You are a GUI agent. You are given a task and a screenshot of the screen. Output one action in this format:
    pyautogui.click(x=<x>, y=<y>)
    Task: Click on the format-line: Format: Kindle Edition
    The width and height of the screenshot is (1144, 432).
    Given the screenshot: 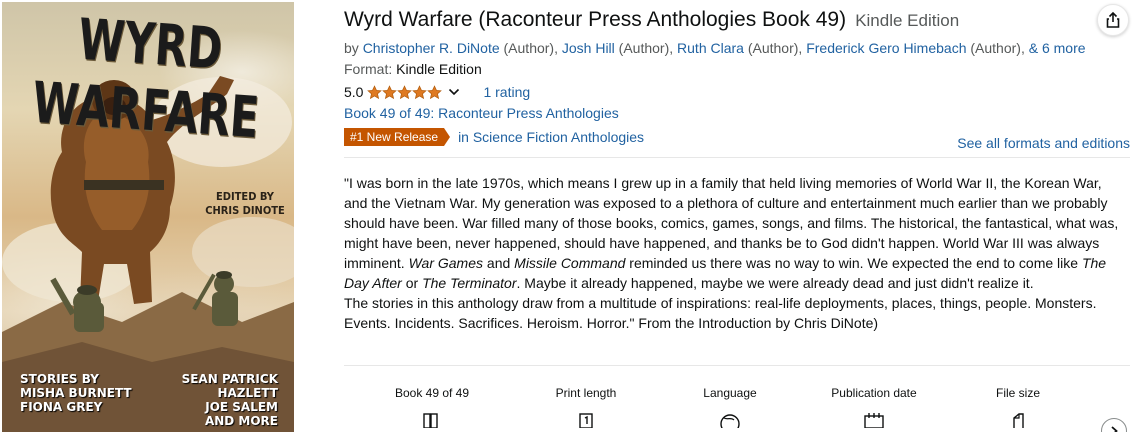 What is the action you would take?
    pyautogui.click(x=413, y=69)
    